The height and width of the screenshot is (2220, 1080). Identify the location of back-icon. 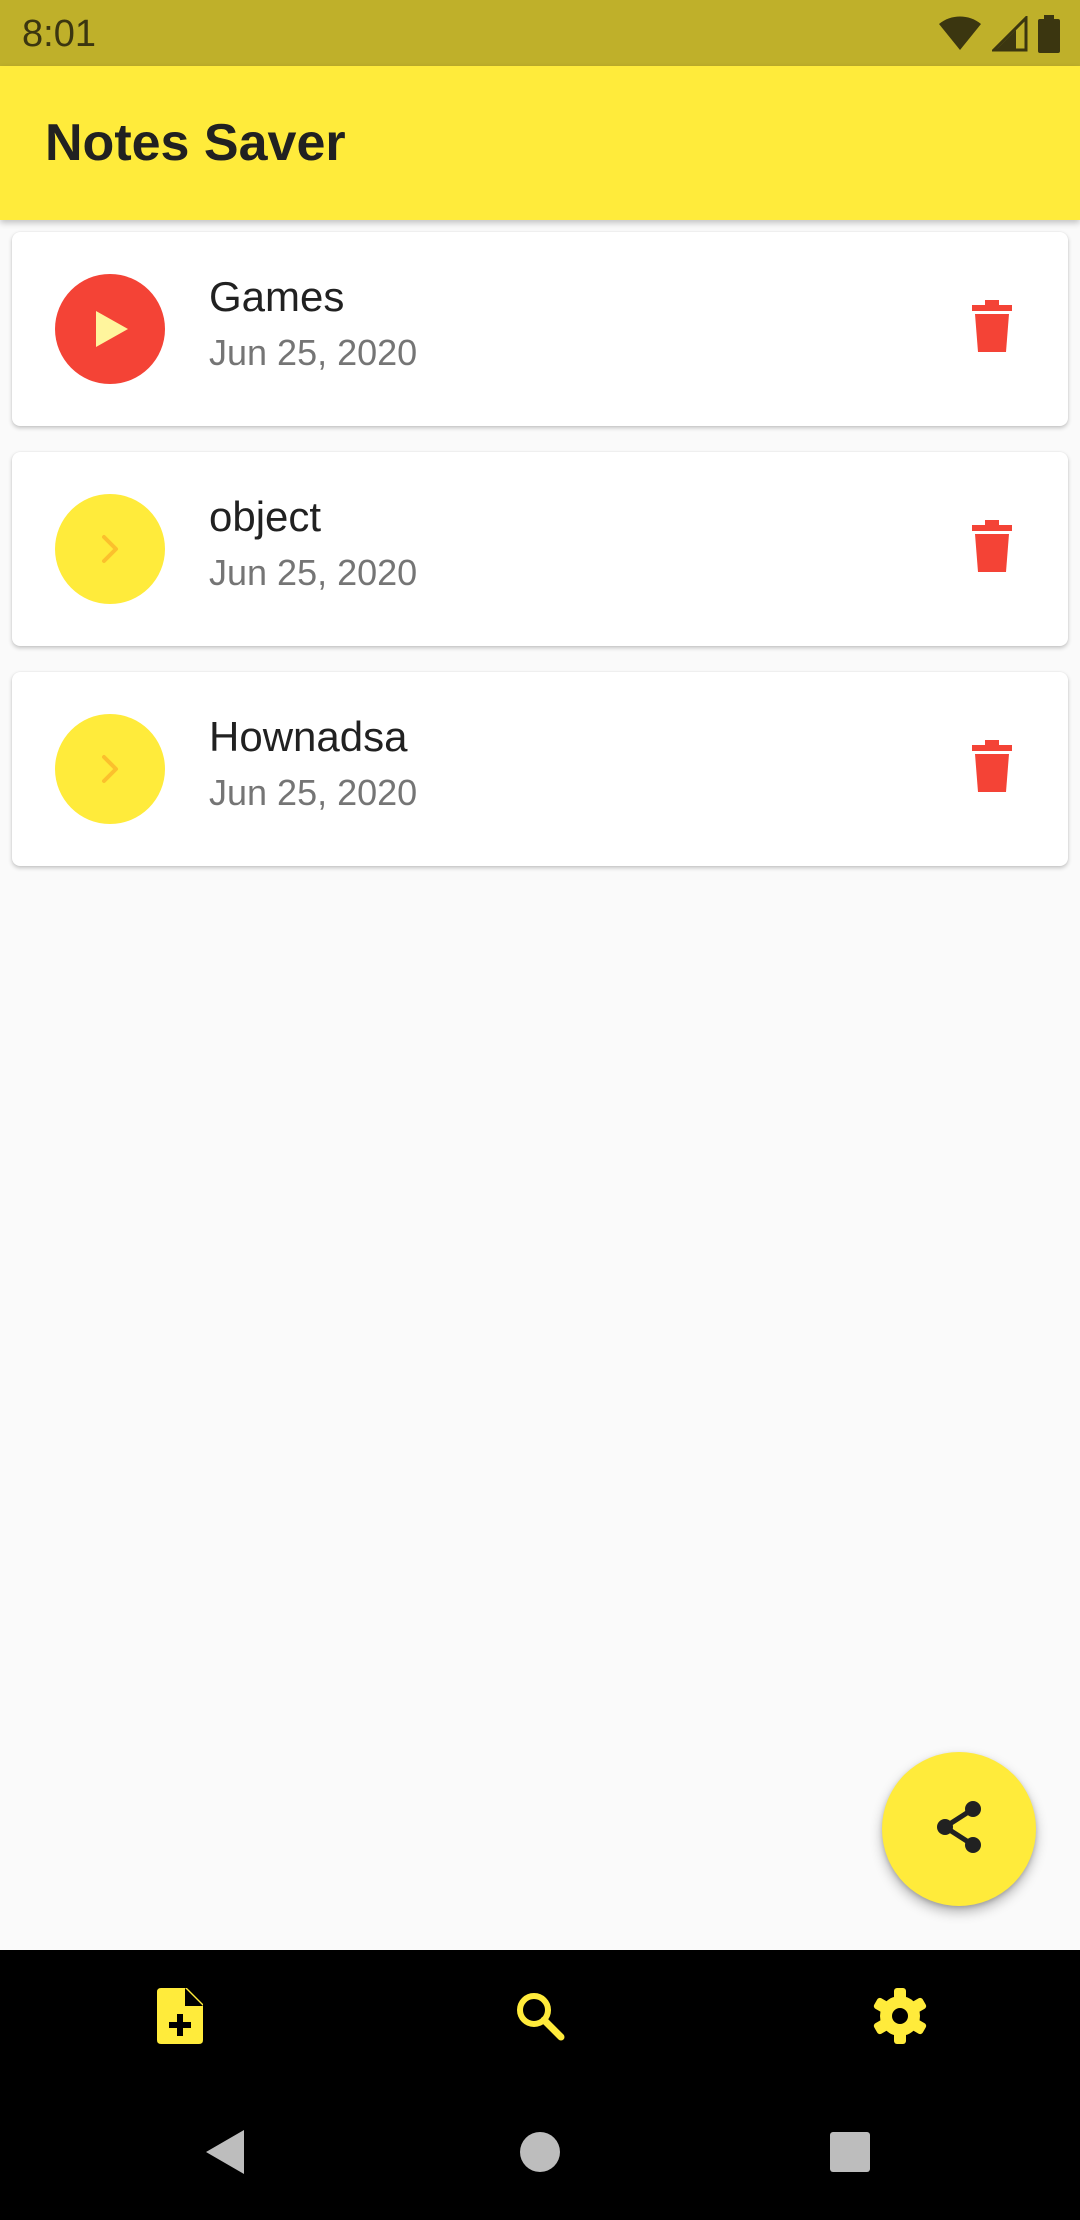
(226, 2154).